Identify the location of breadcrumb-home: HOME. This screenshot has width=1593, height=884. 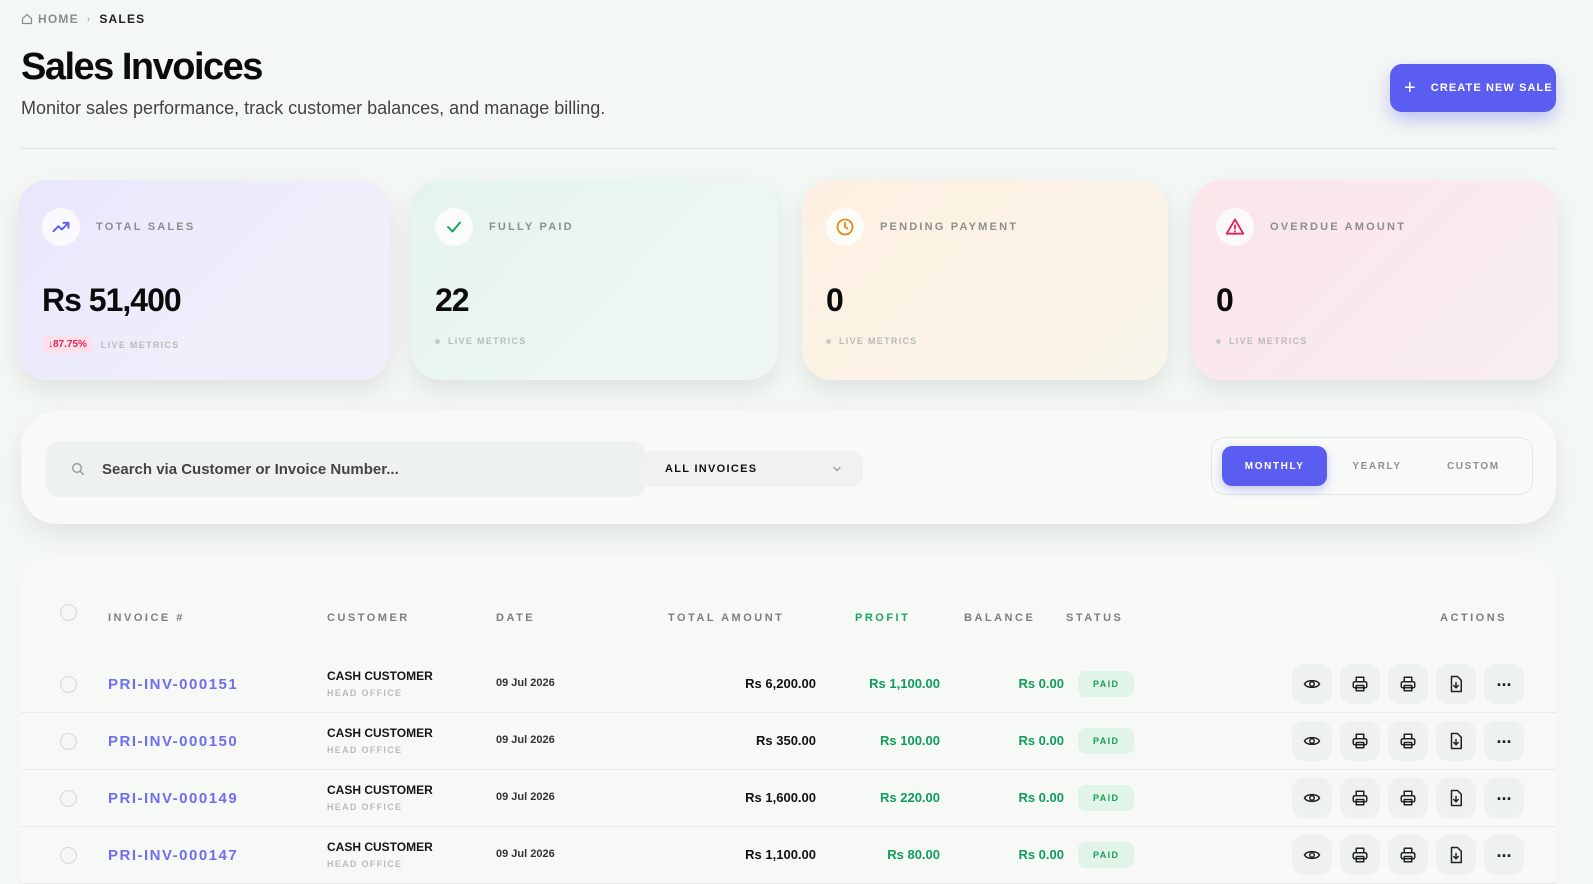
(50, 19).